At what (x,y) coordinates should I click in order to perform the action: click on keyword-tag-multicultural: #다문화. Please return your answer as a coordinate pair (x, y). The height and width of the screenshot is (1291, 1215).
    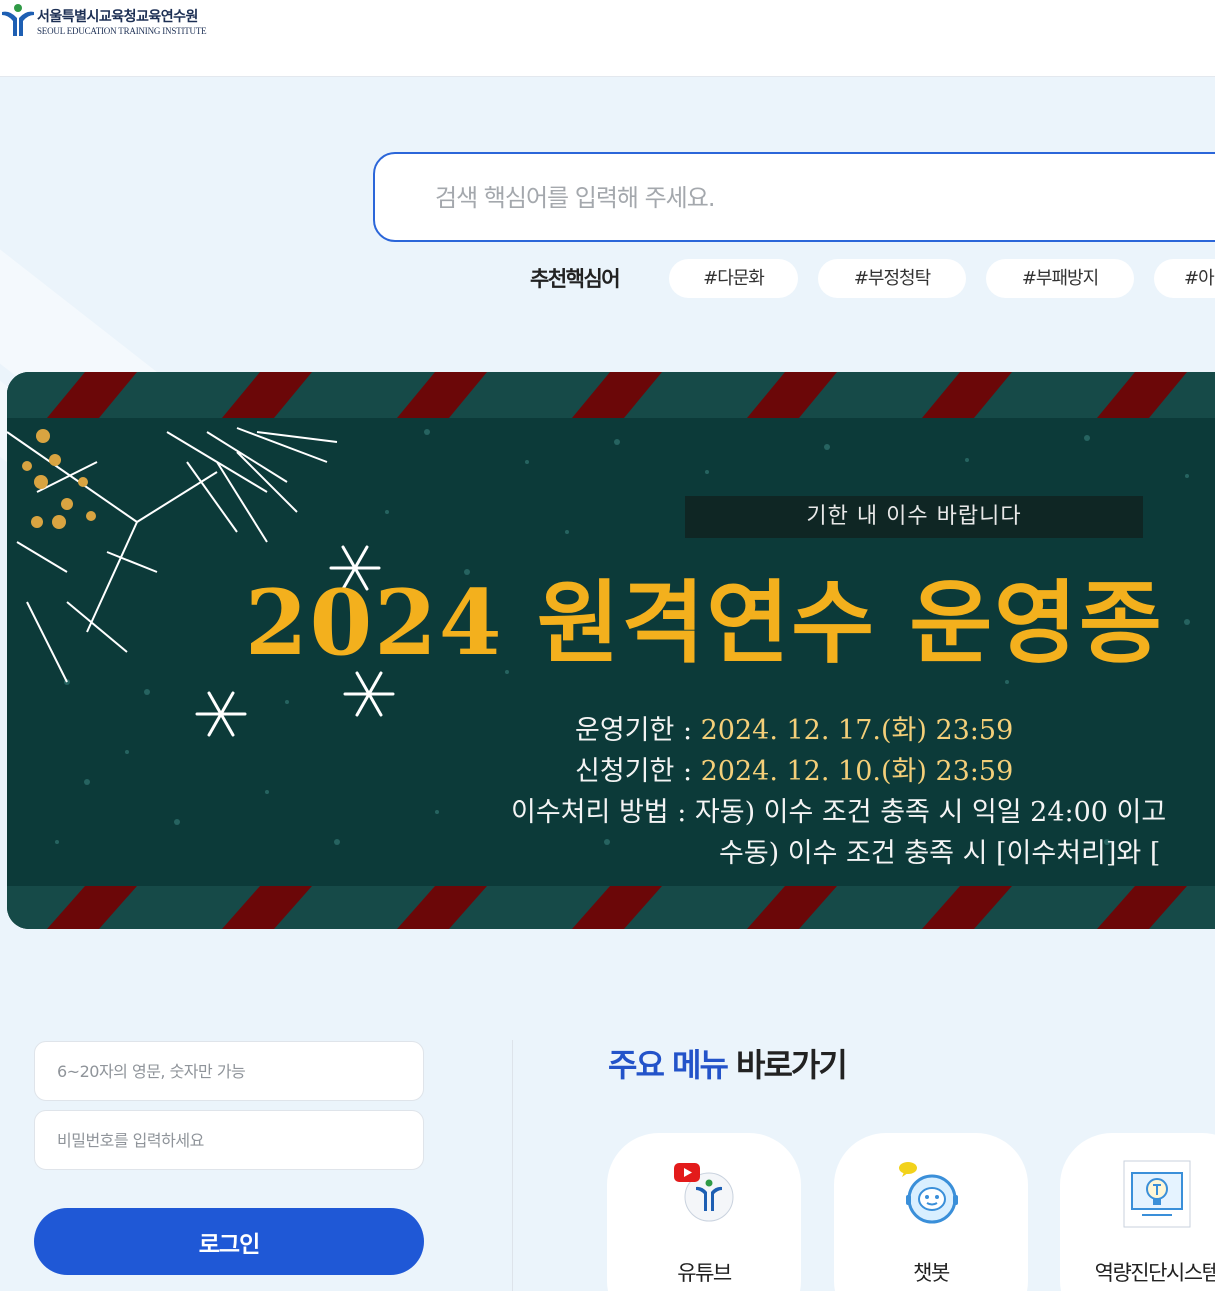
    Looking at the image, I should click on (733, 278).